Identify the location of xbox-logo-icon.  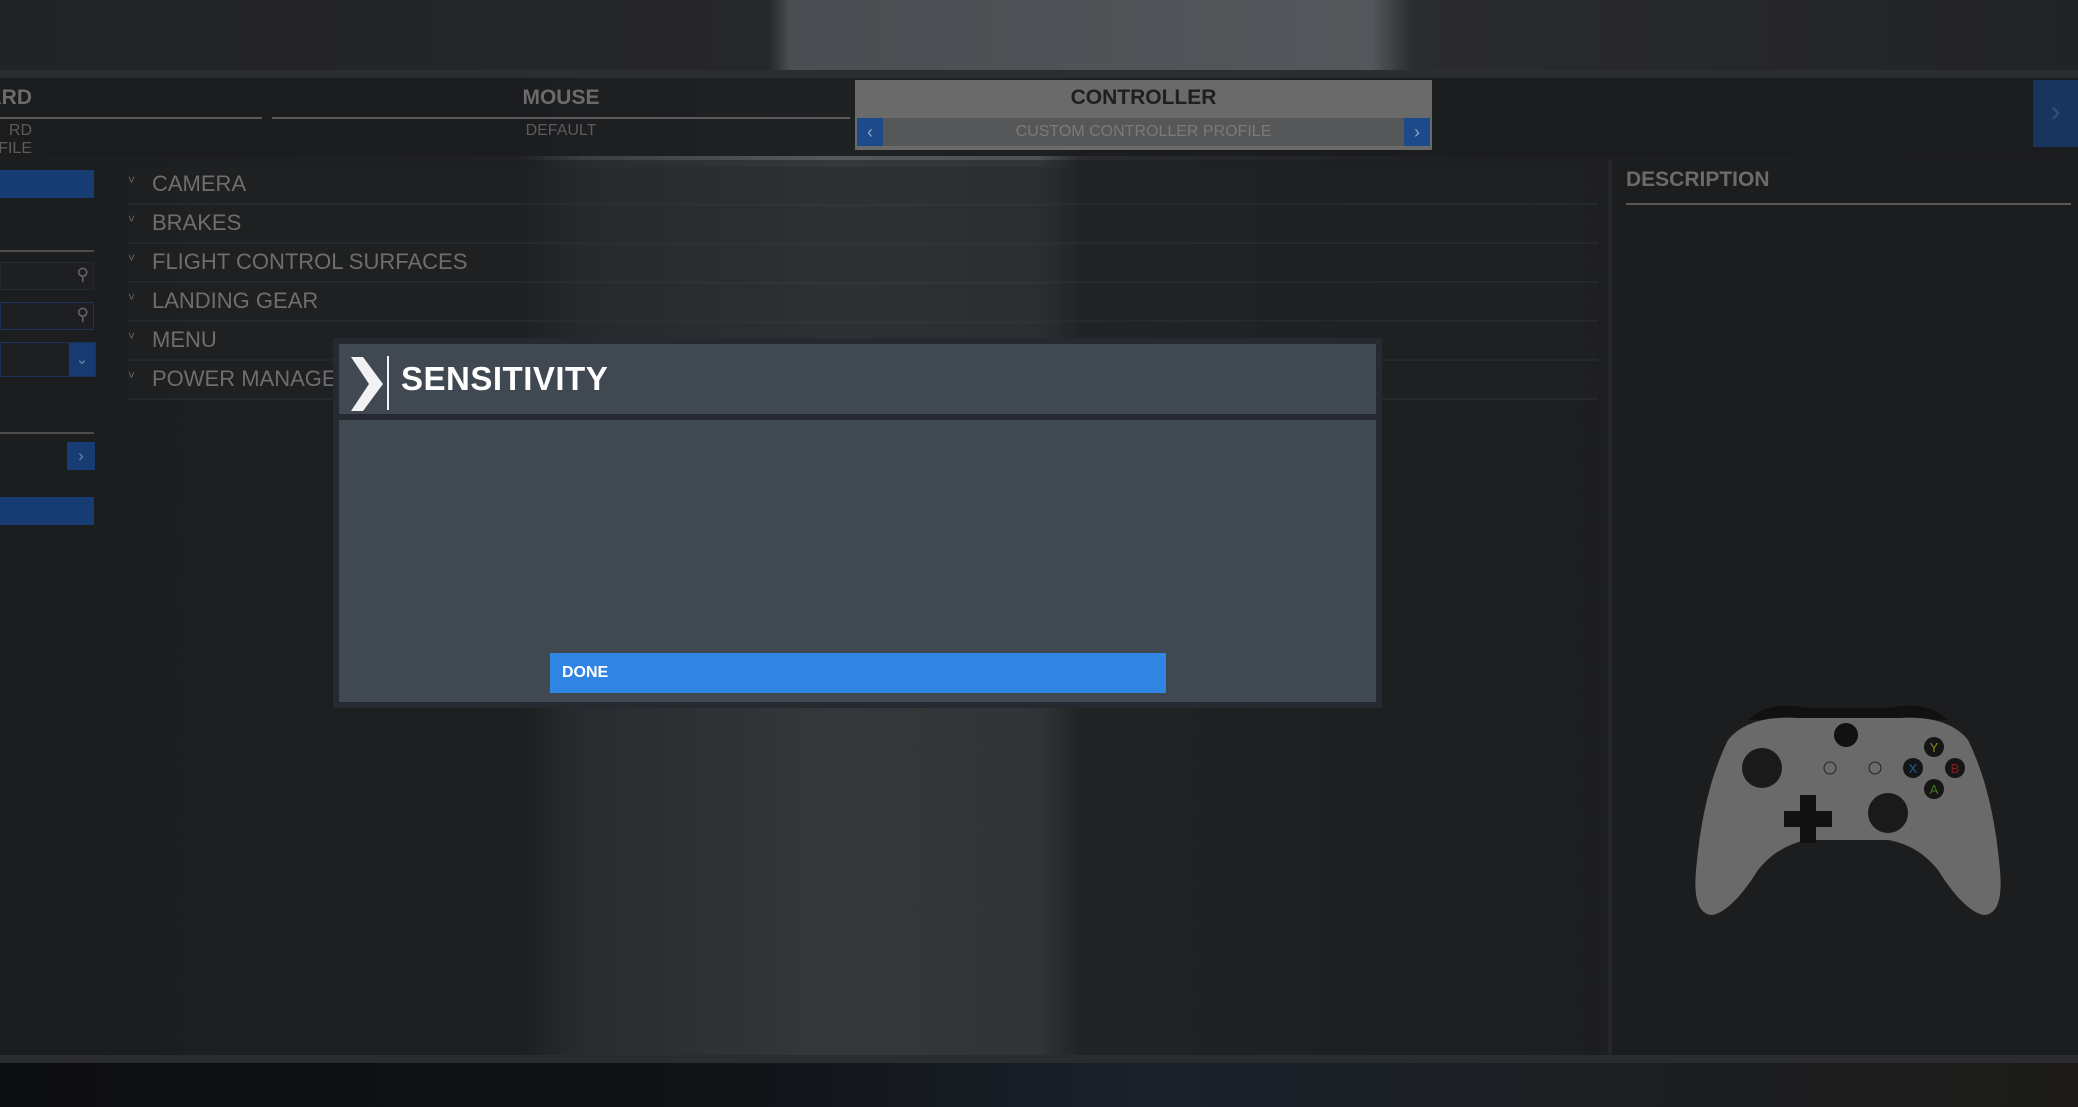
(1846, 735).